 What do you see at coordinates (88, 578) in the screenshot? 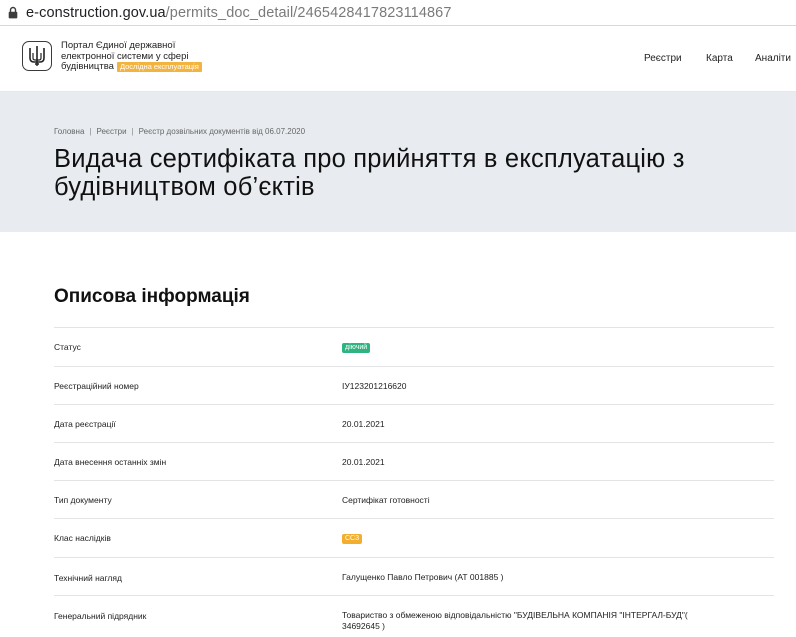
I see `info-label: Технічний нагляд` at bounding box center [88, 578].